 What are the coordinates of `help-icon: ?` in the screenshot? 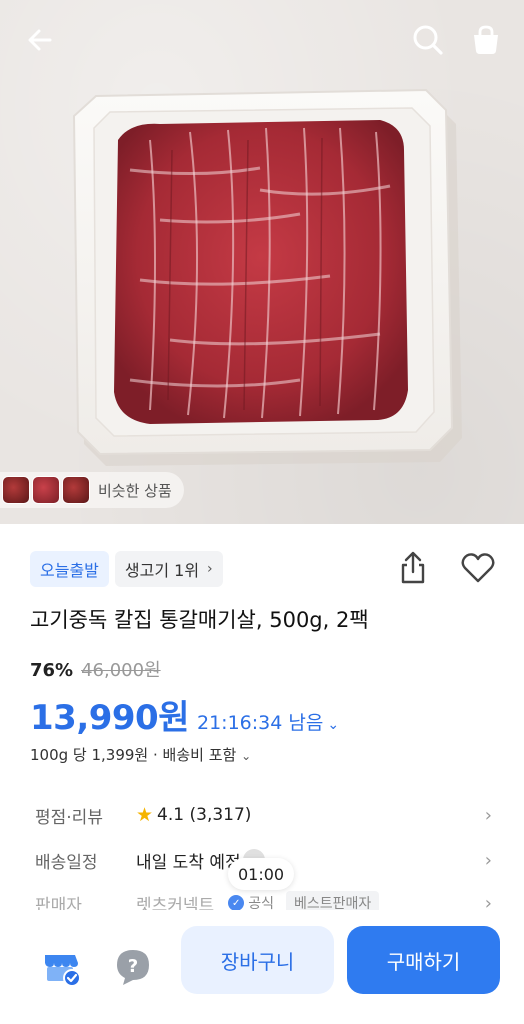 It's located at (133, 967).